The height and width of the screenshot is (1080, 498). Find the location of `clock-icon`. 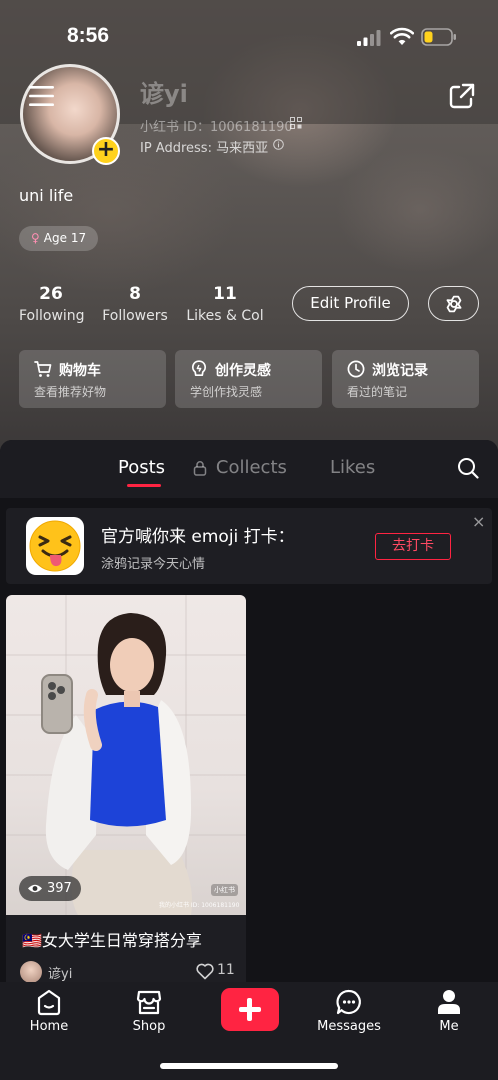

clock-icon is located at coordinates (356, 369).